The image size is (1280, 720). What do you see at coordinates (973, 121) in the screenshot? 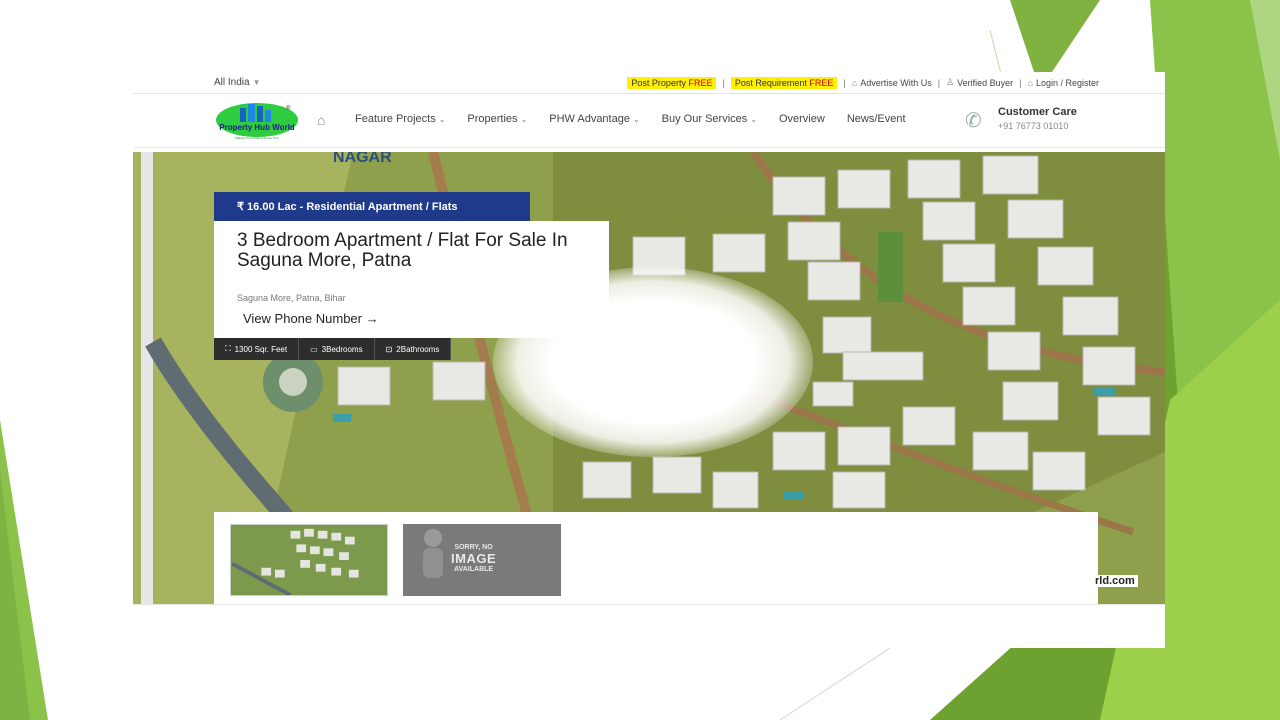
I see `phone-icon: ✆` at bounding box center [973, 121].